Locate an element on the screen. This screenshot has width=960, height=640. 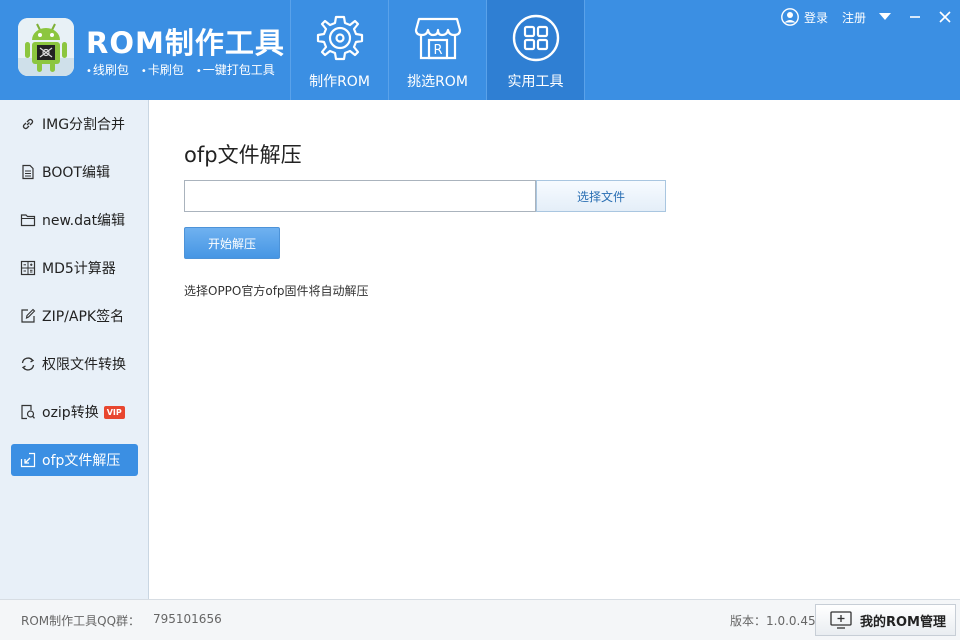
page-title: ofp文件解压 is located at coordinates (243, 155).